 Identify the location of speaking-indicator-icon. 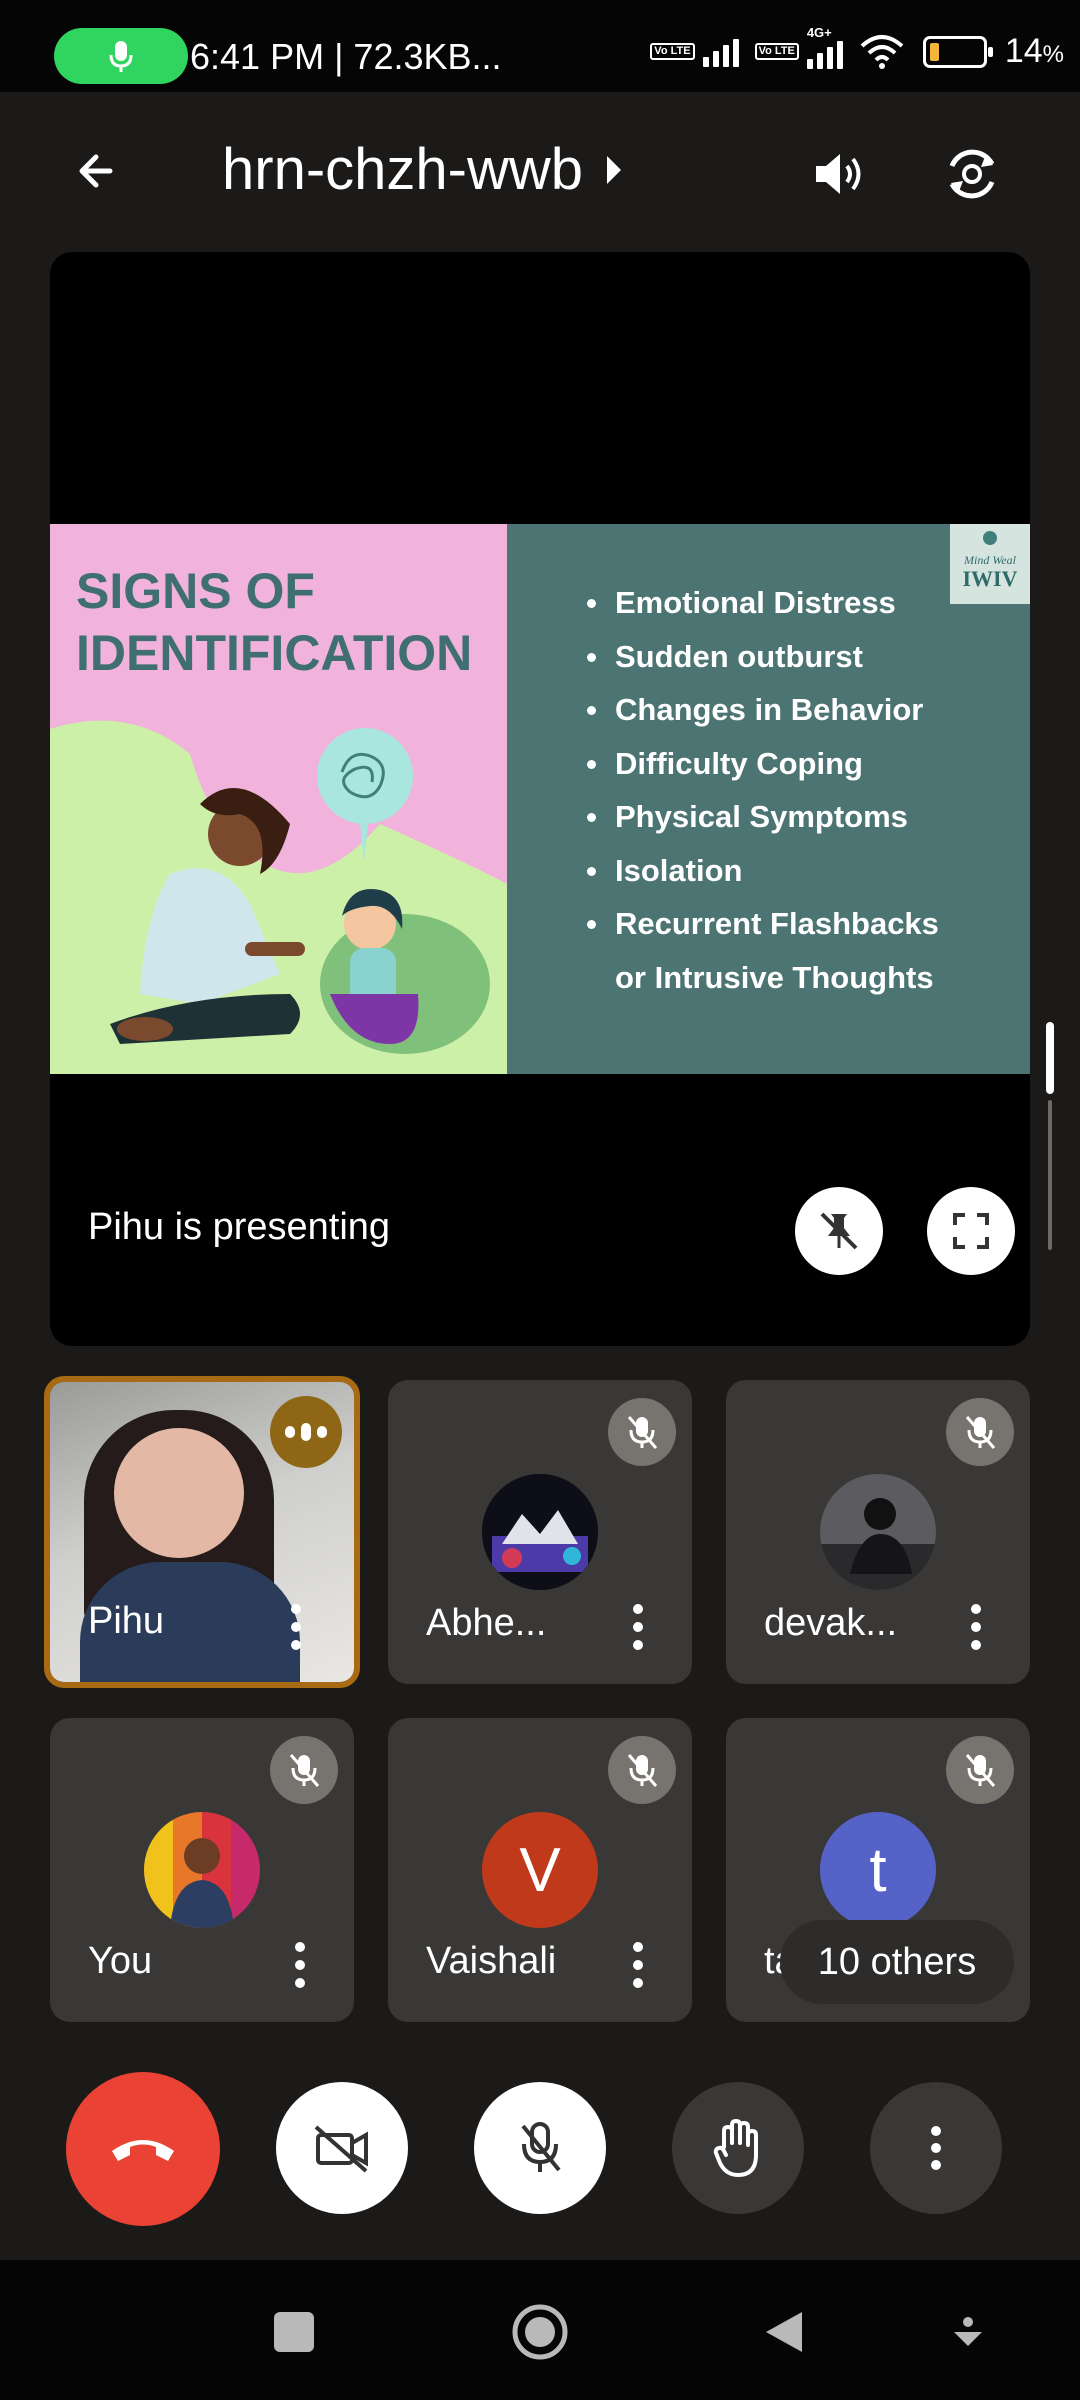
(306, 1432).